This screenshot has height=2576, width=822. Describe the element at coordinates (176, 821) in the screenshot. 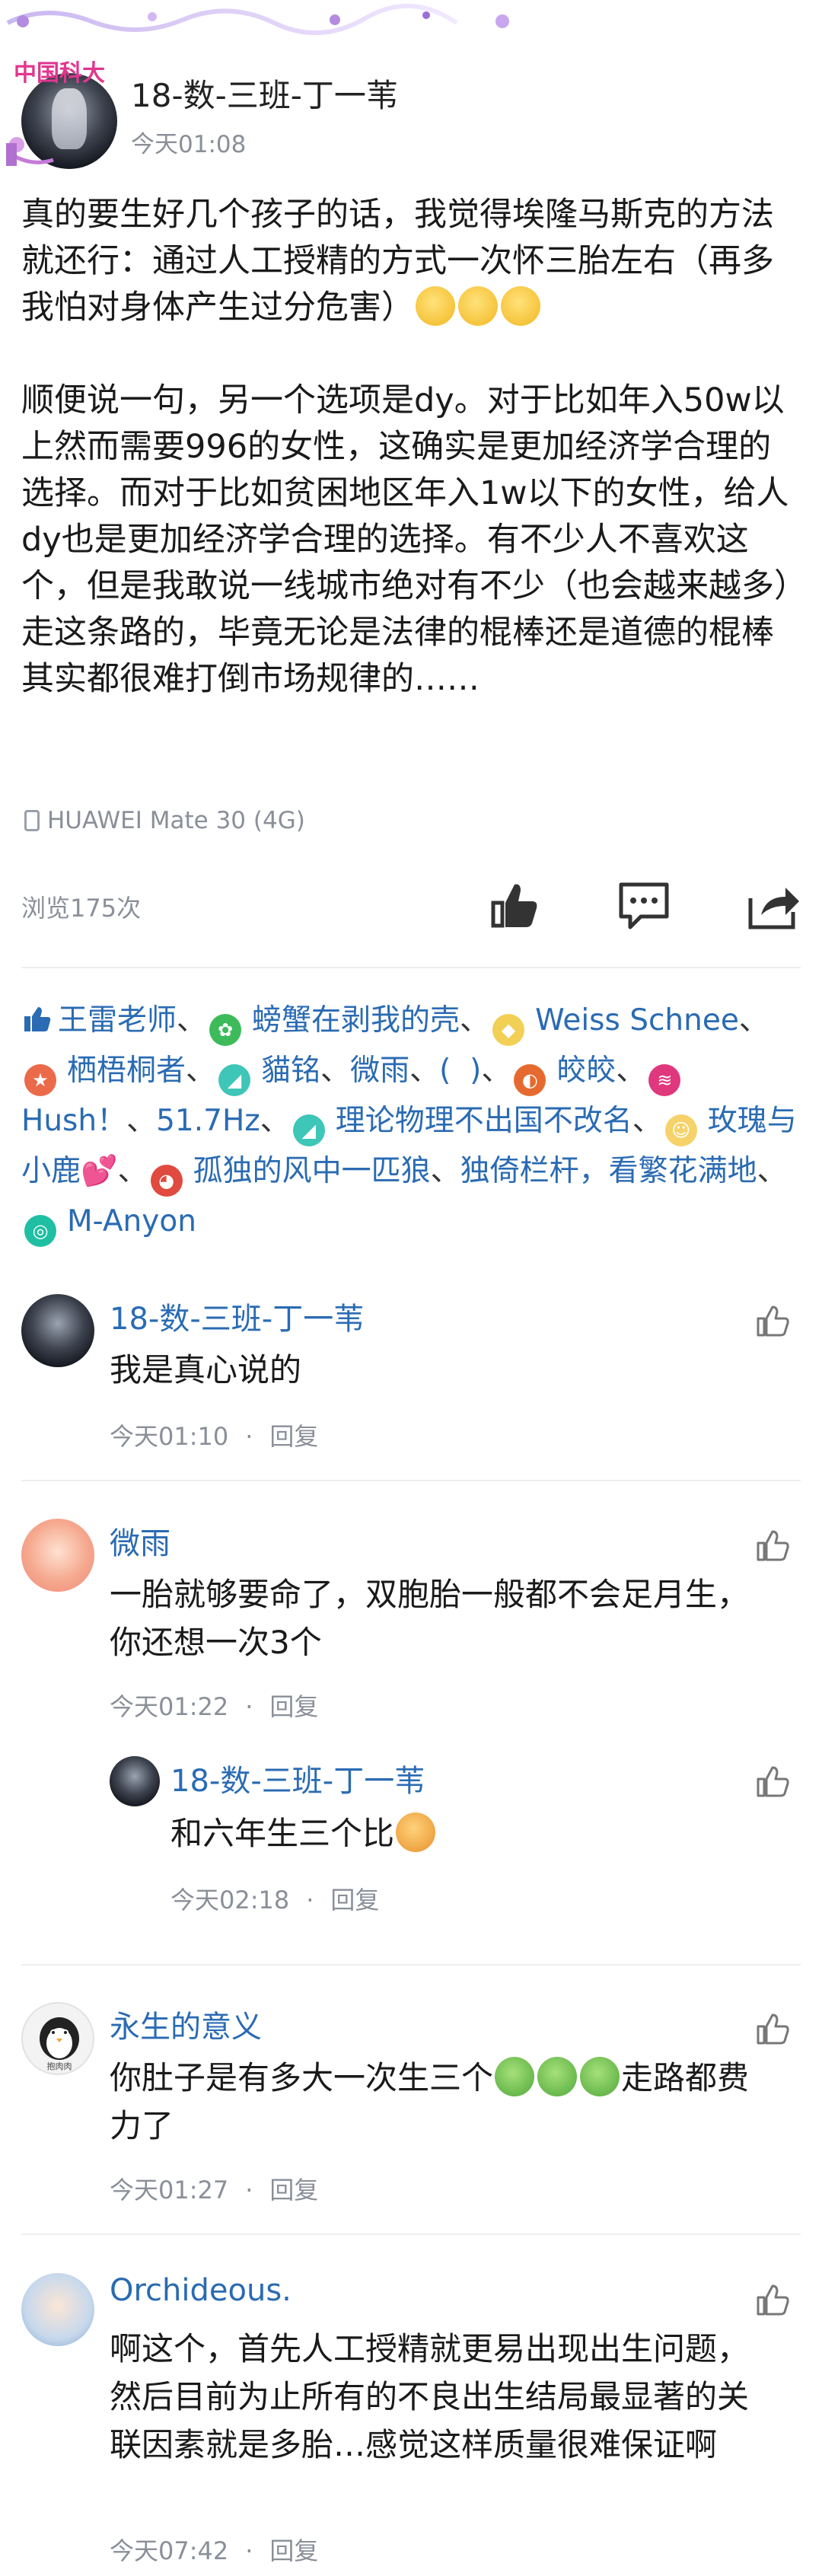

I see `device-label: HUAWEI Mate 30 (4G)` at that location.